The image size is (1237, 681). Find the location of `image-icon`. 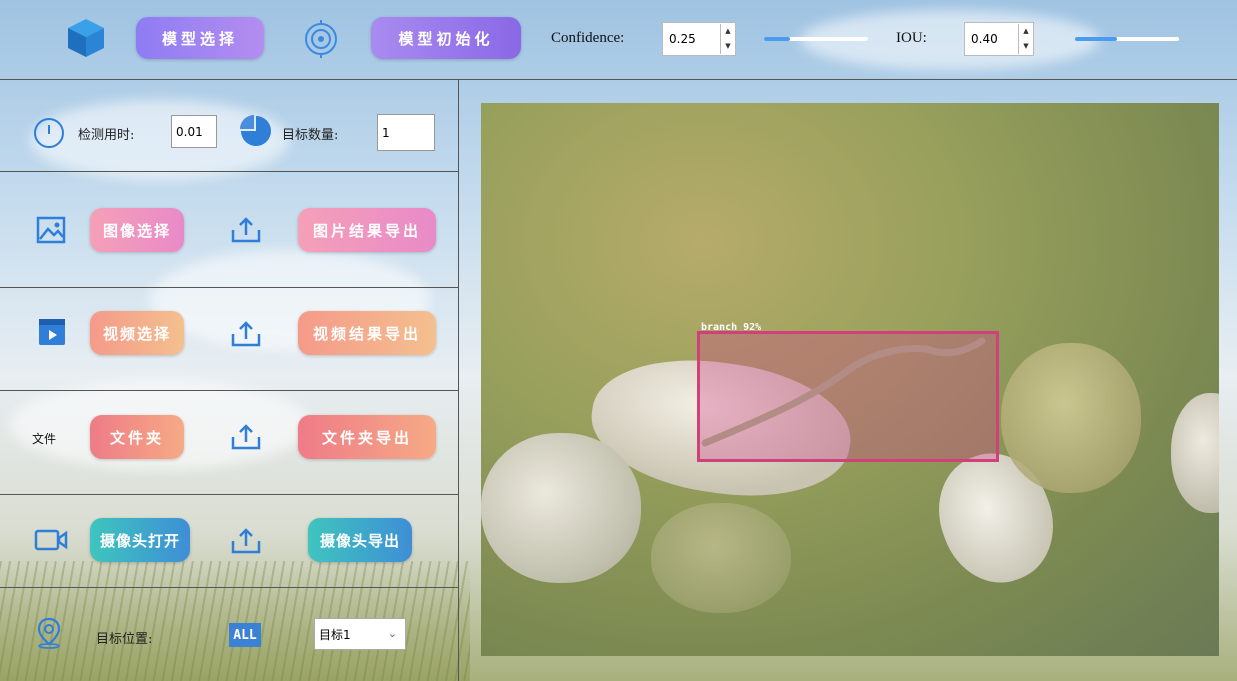

image-icon is located at coordinates (51, 230).